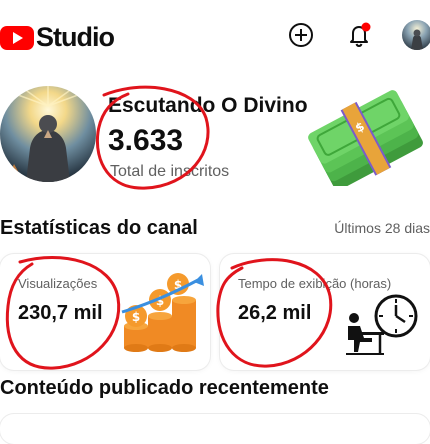 The image size is (430, 444). I want to click on notification-badge, so click(366, 27).